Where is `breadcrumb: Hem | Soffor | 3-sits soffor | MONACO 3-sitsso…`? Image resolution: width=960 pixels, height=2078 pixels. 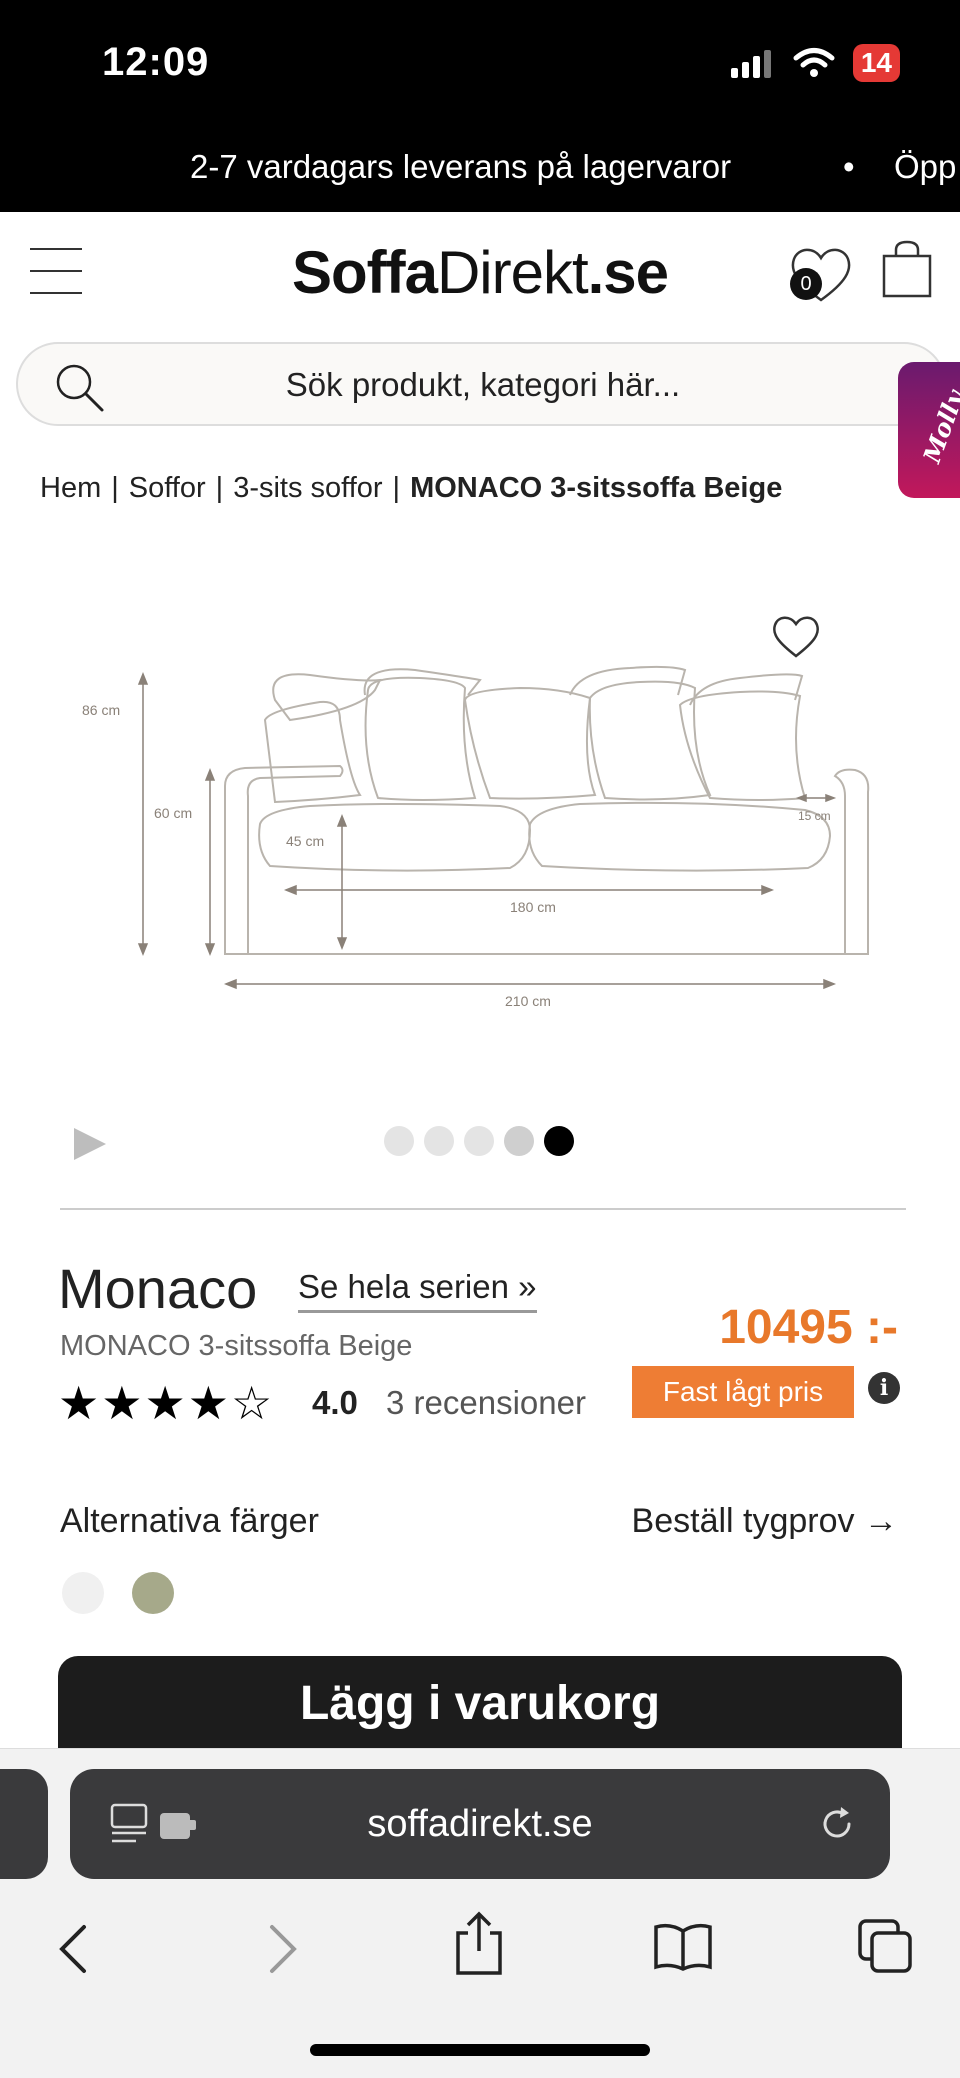 breadcrumb: Hem | Soffor | 3-sits soffor | MONACO 3-sitsso… is located at coordinates (411, 488).